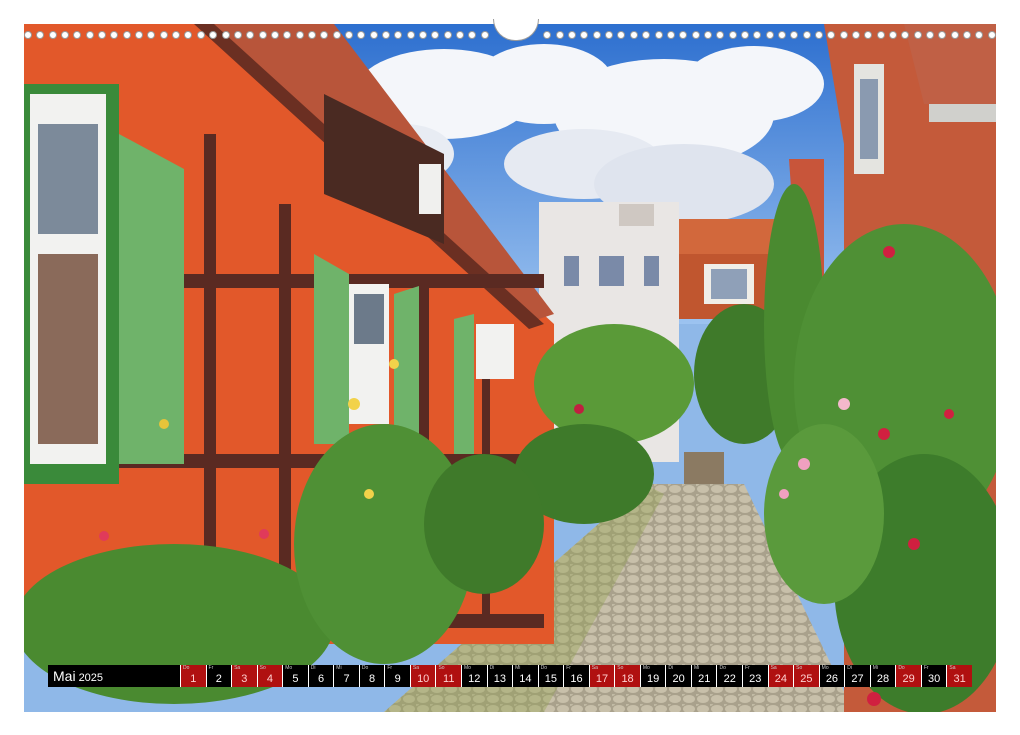 The height and width of the screenshot is (735, 1020). Describe the element at coordinates (321, 679) in the screenshot. I see `day-number: 6` at that location.